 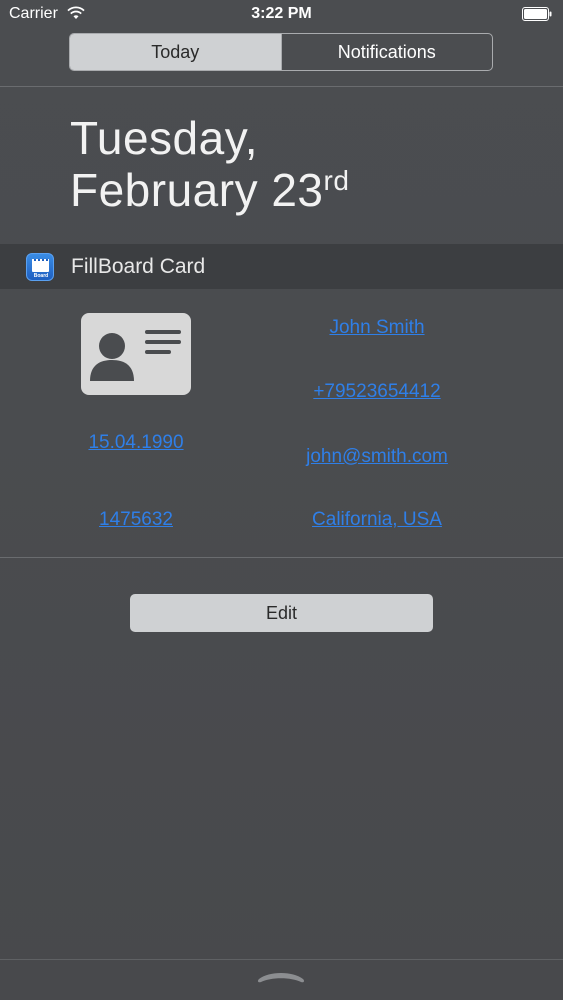 What do you see at coordinates (176, 52) in the screenshot?
I see `tab-today: Today` at bounding box center [176, 52].